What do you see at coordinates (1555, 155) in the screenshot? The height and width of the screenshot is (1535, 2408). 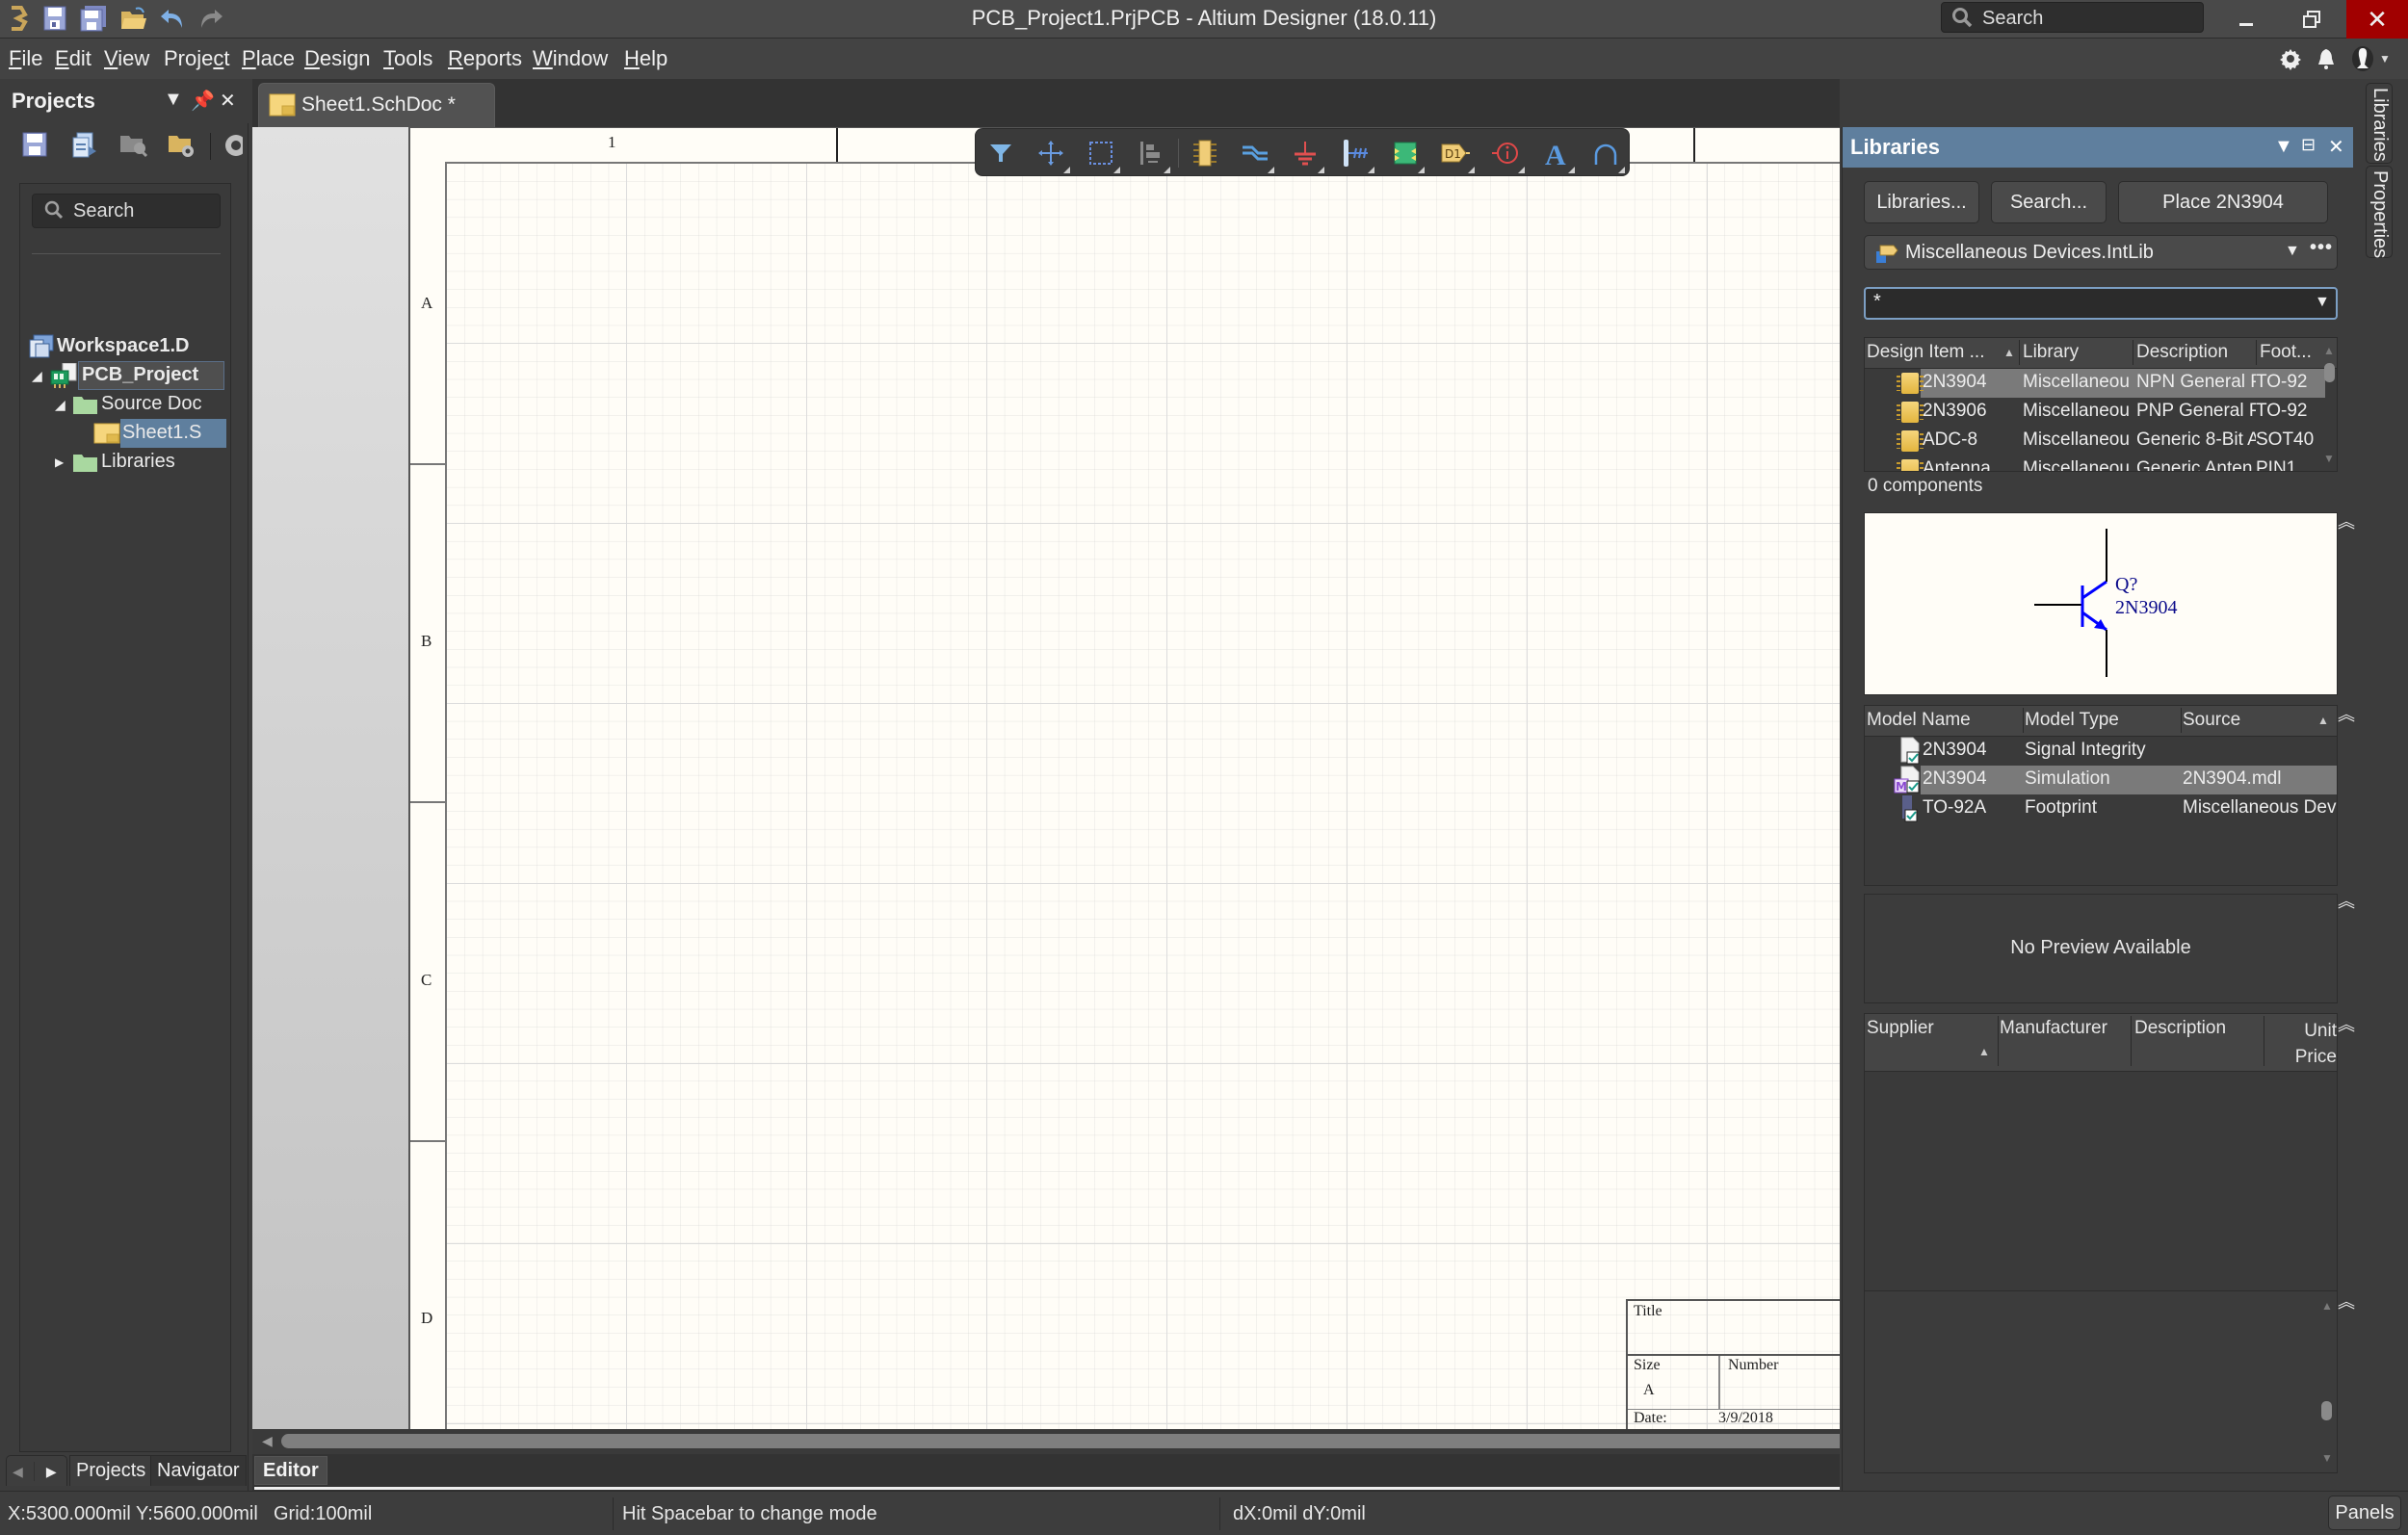 I see `text-button: A` at bounding box center [1555, 155].